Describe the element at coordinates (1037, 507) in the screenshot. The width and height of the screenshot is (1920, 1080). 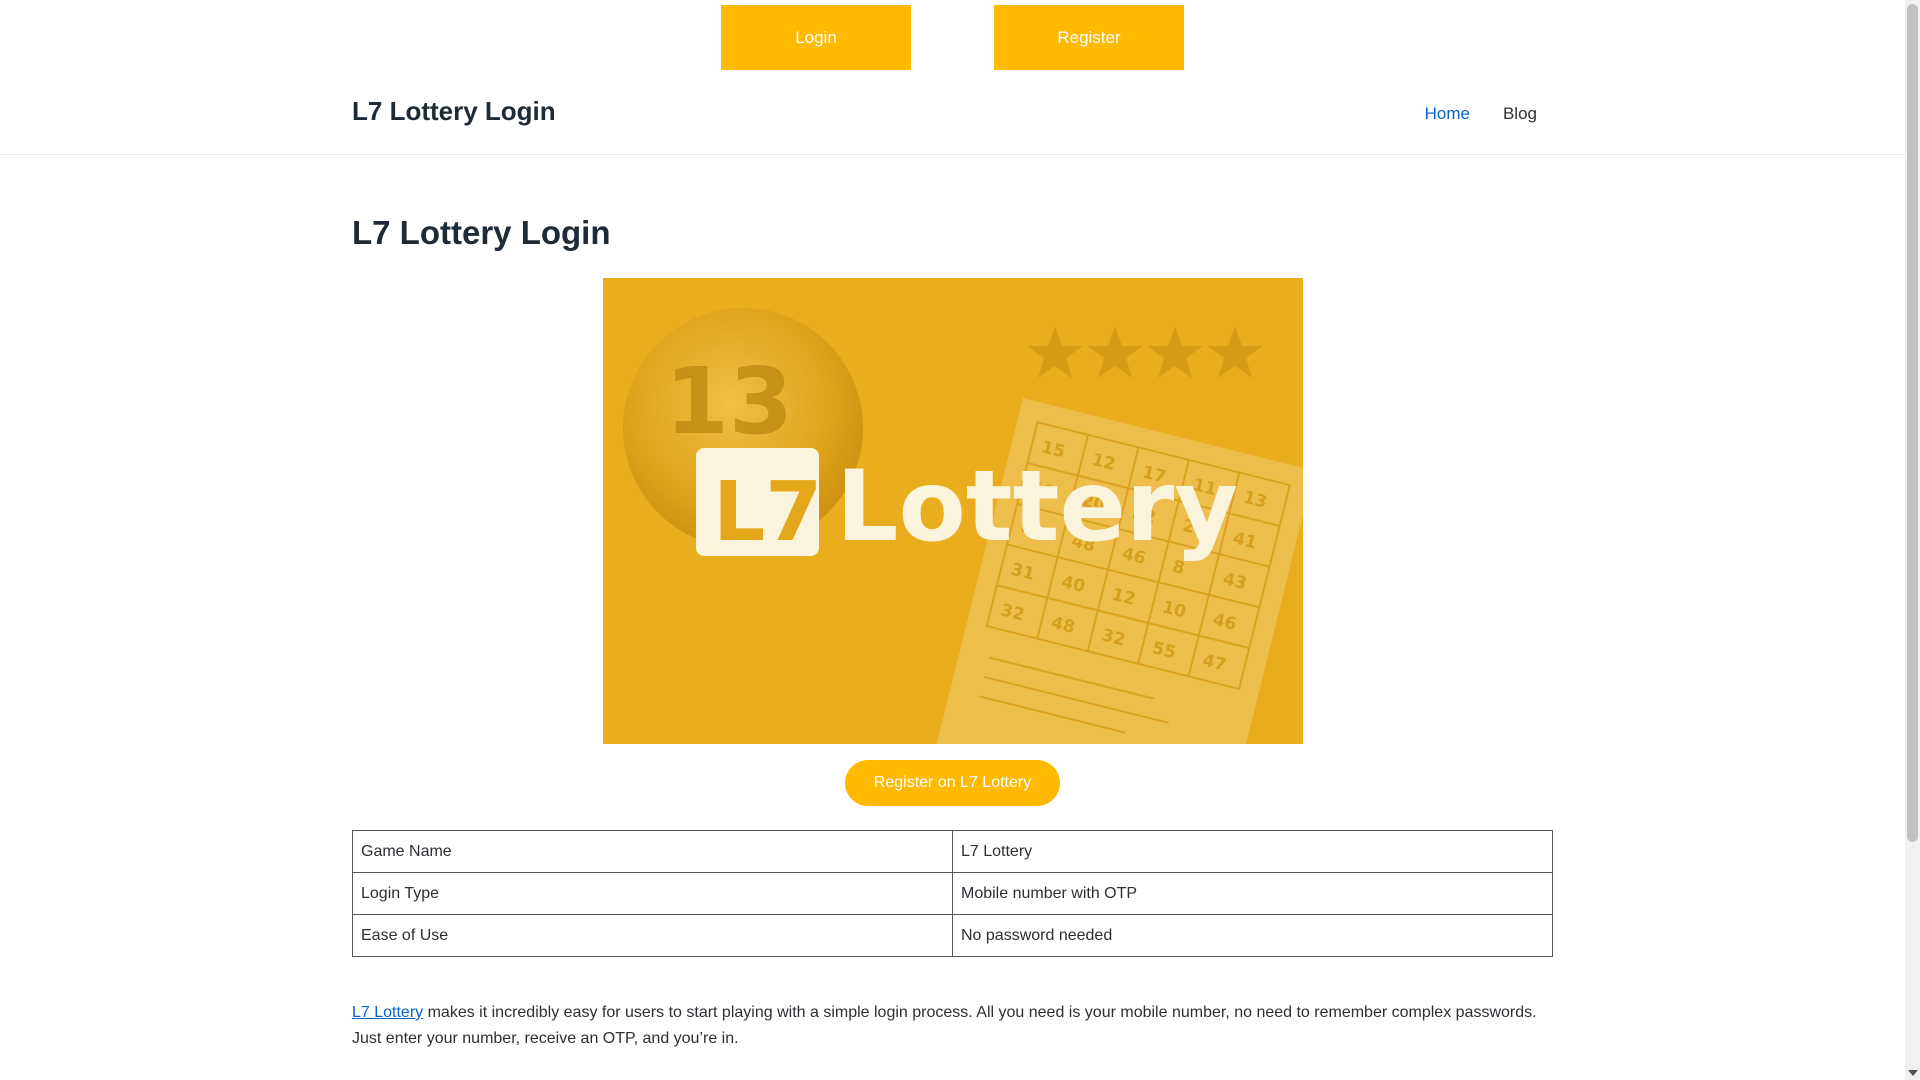
I see `svg-text: Lottery` at that location.